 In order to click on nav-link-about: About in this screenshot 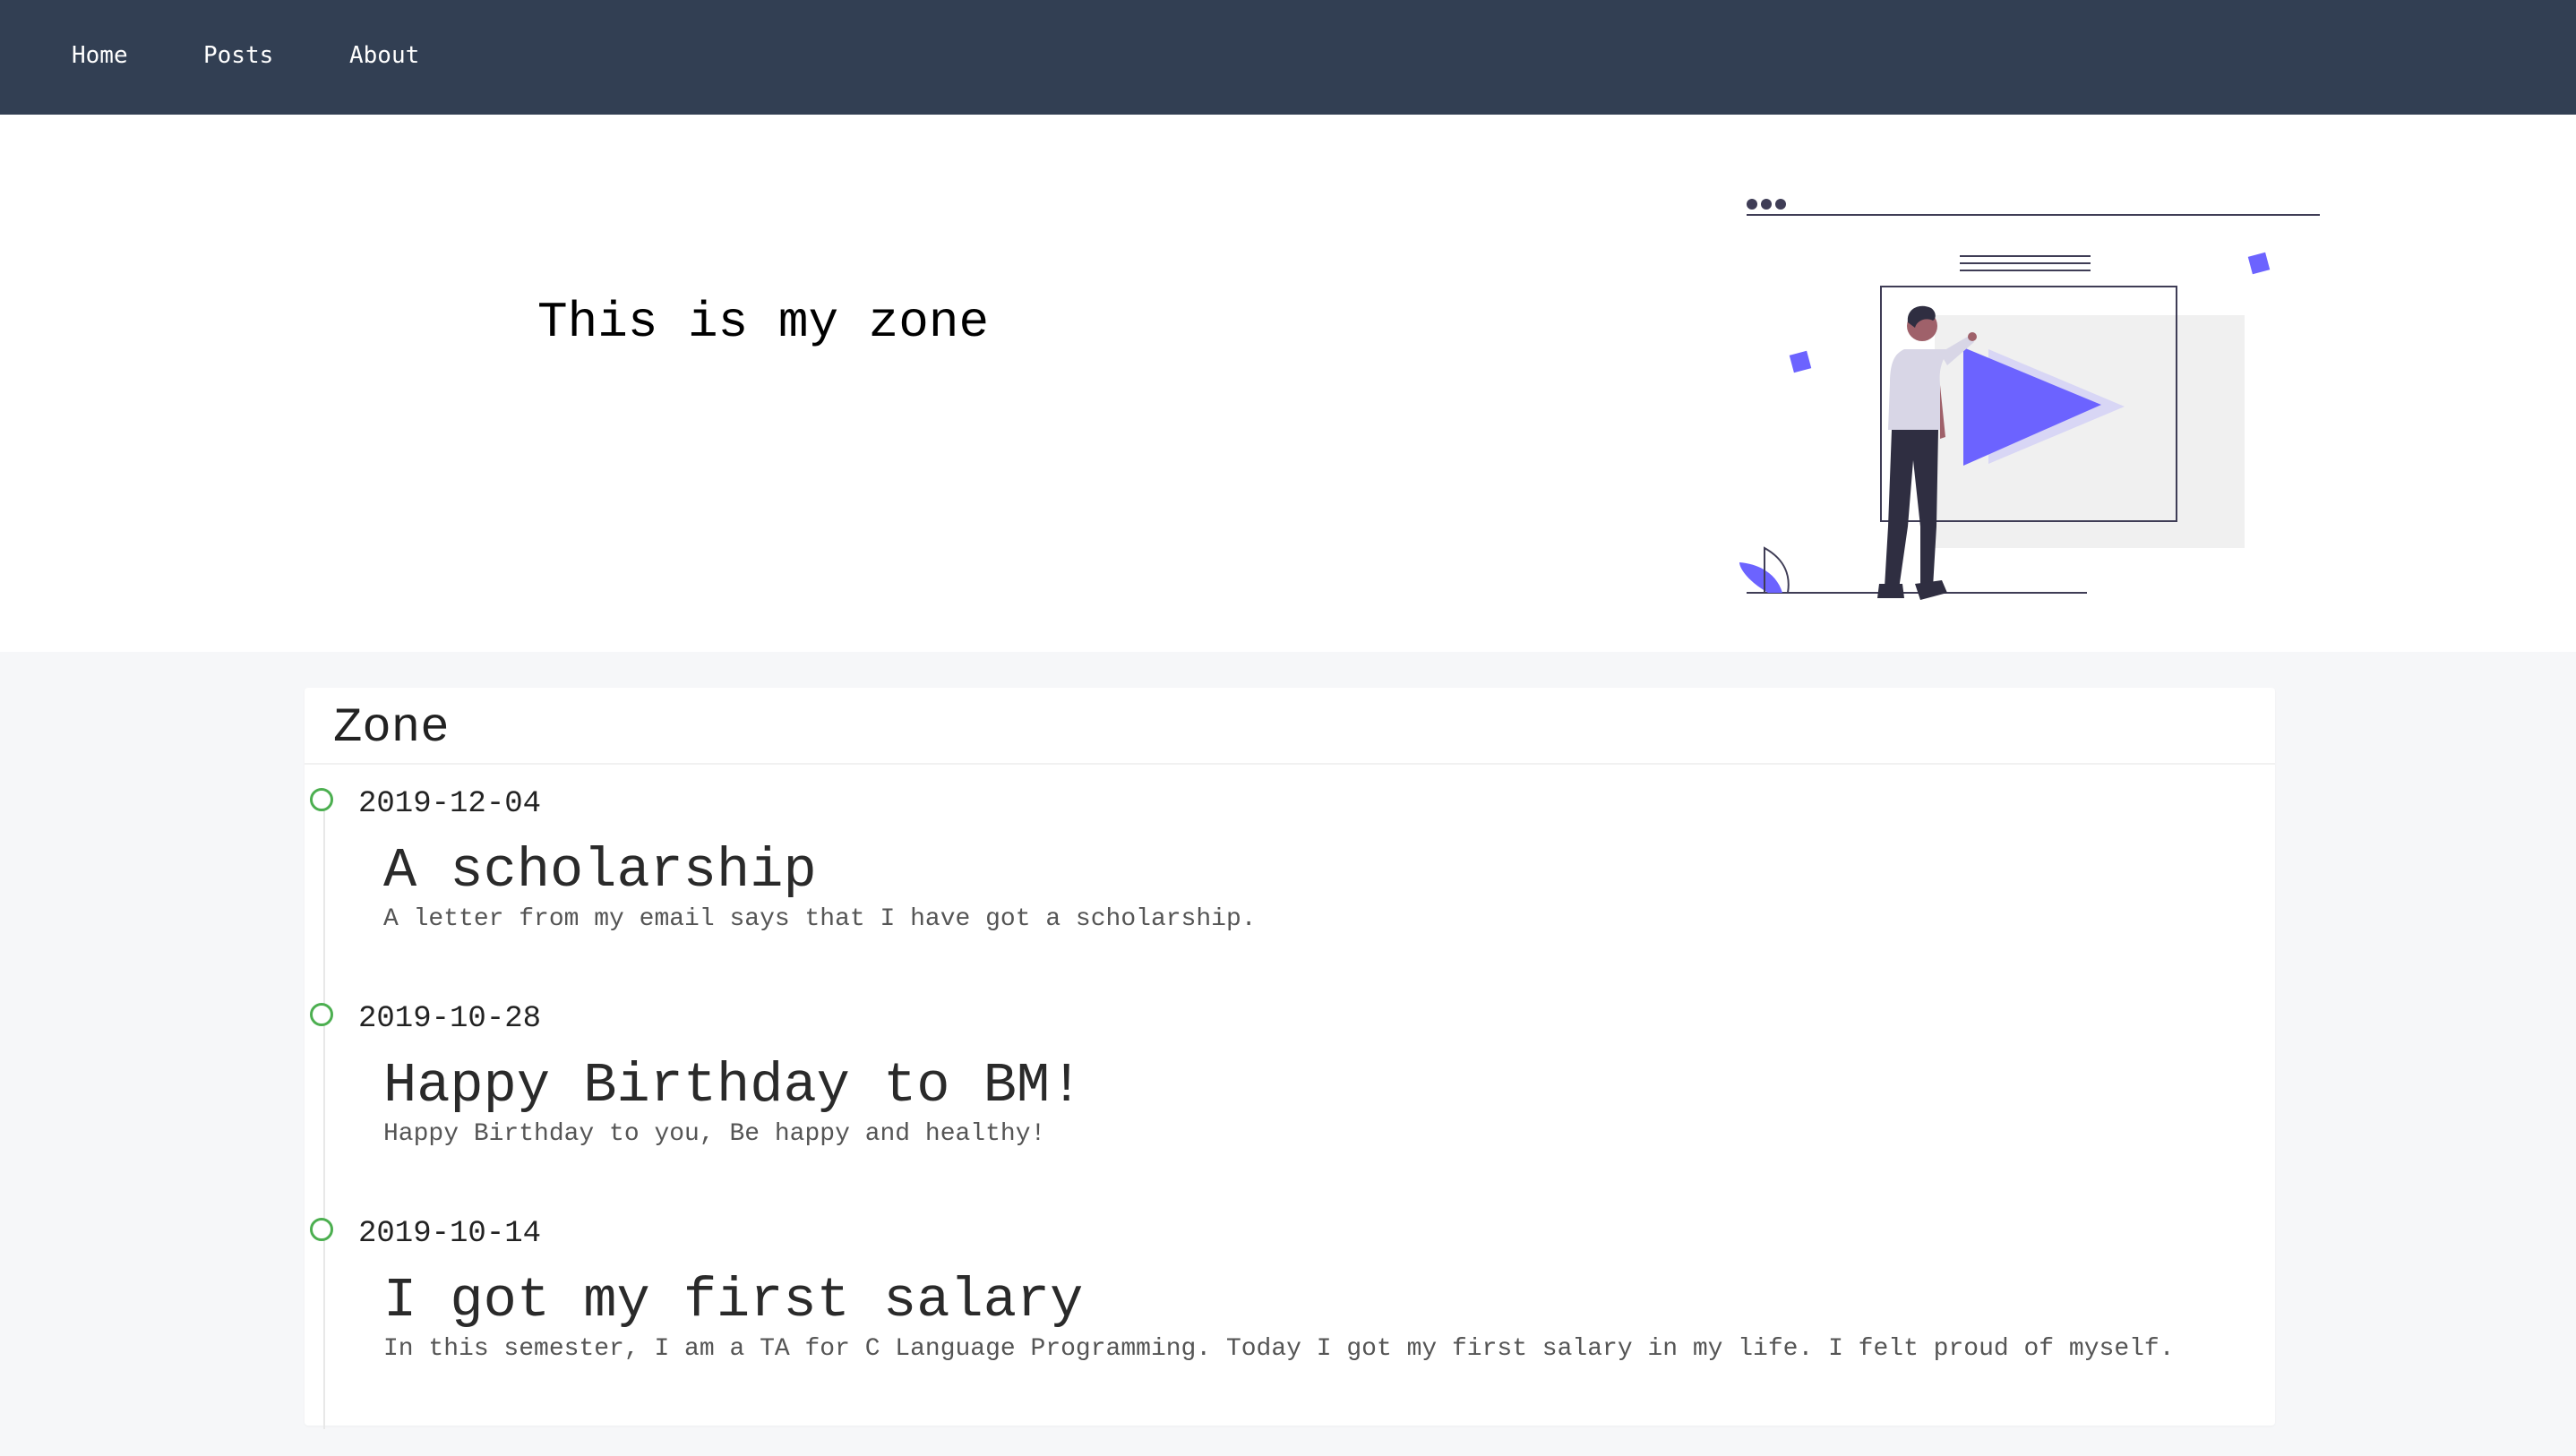, I will do `click(384, 55)`.